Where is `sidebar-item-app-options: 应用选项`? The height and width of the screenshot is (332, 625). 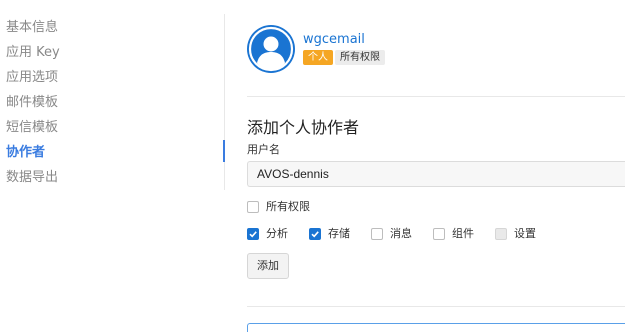
sidebar-item-app-options: 应用选项 is located at coordinates (32, 78).